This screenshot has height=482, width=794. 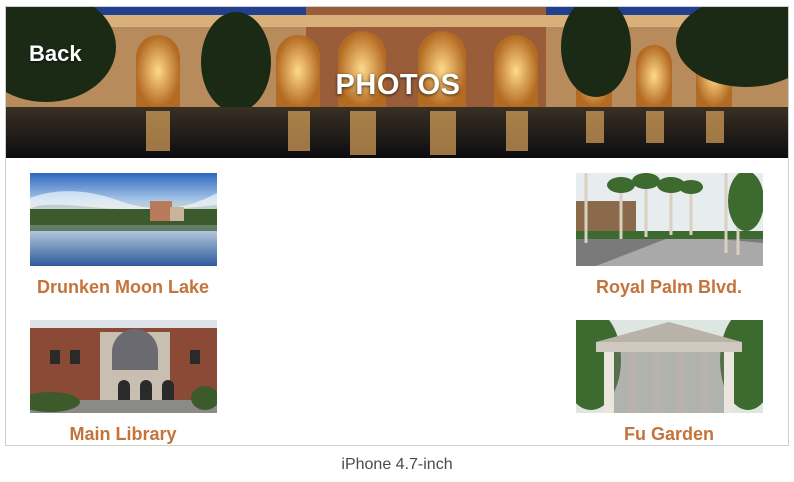 I want to click on photo-caption: Royal Palm Blvd., so click(x=669, y=287).